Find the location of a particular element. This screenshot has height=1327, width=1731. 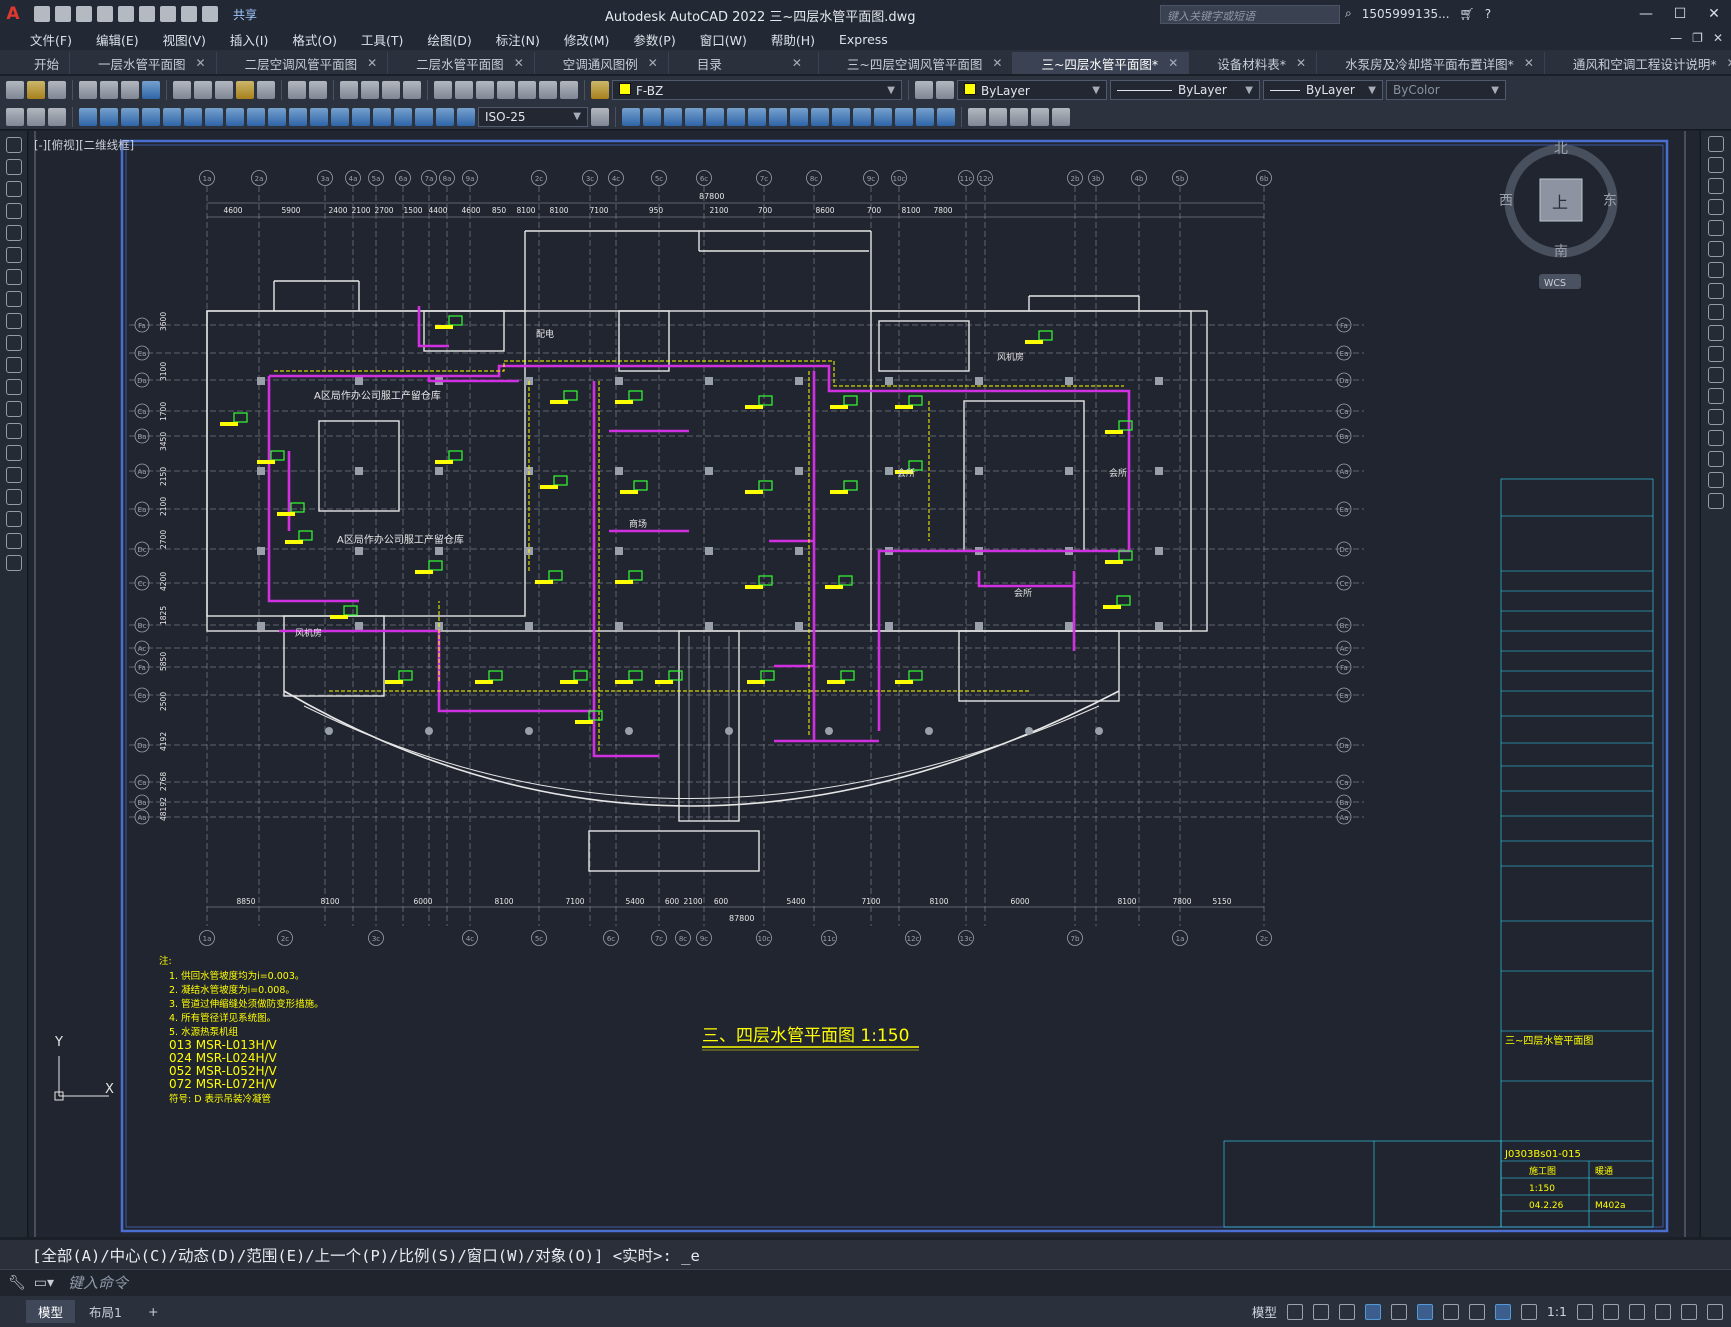

minimize-button: — is located at coordinates (1646, 14).